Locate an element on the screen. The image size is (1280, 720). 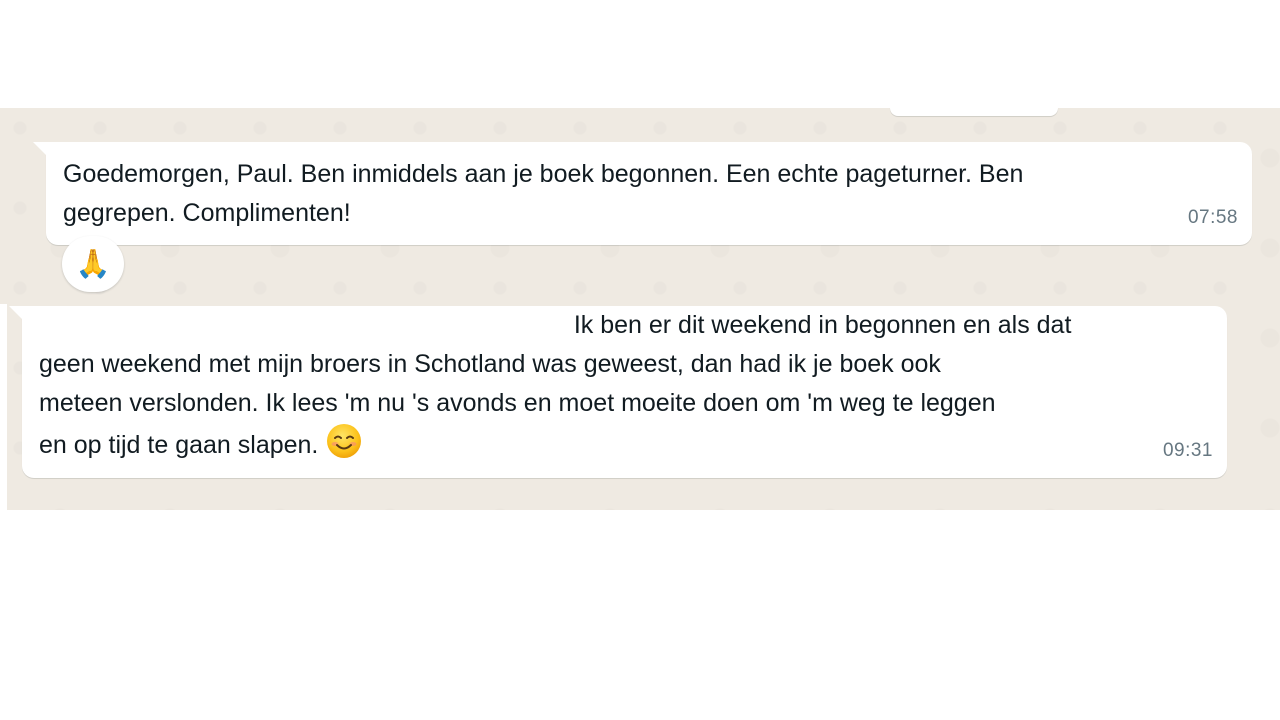
reaction-badge: 🙏 is located at coordinates (93, 264).